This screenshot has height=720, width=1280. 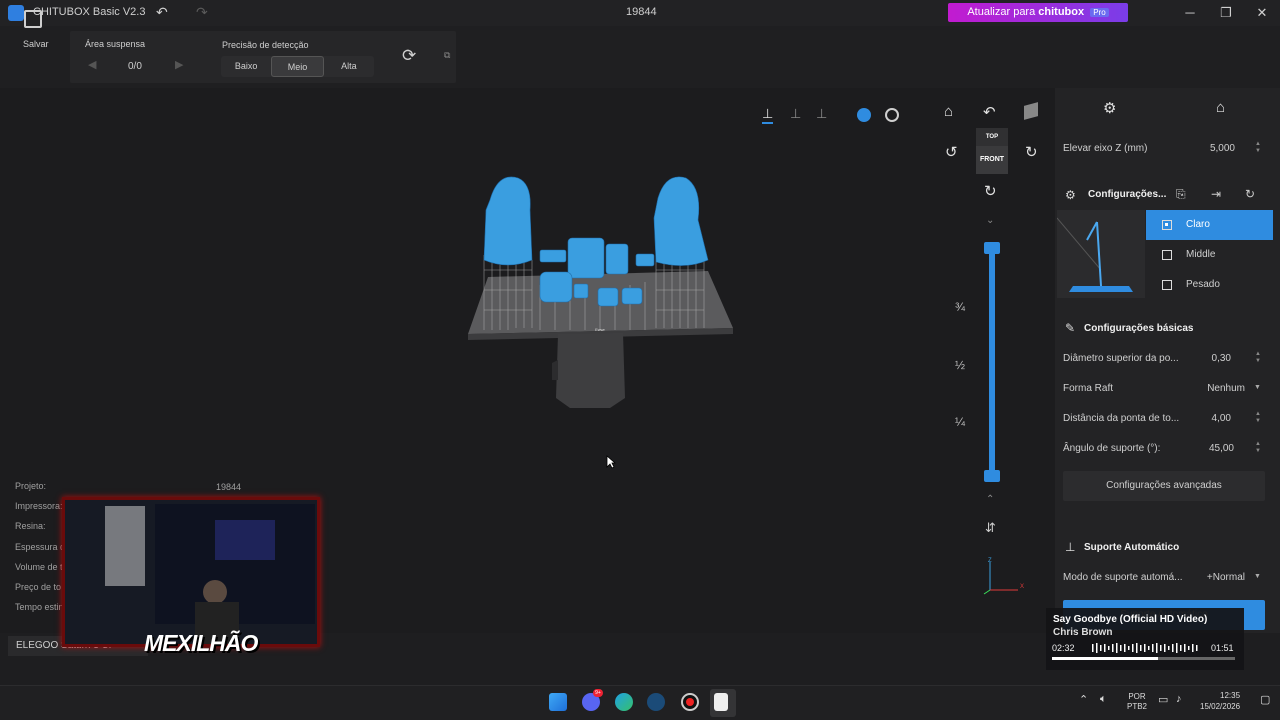 What do you see at coordinates (1213, 358) in the screenshot?
I see `top-diameter-input: 0,30` at bounding box center [1213, 358].